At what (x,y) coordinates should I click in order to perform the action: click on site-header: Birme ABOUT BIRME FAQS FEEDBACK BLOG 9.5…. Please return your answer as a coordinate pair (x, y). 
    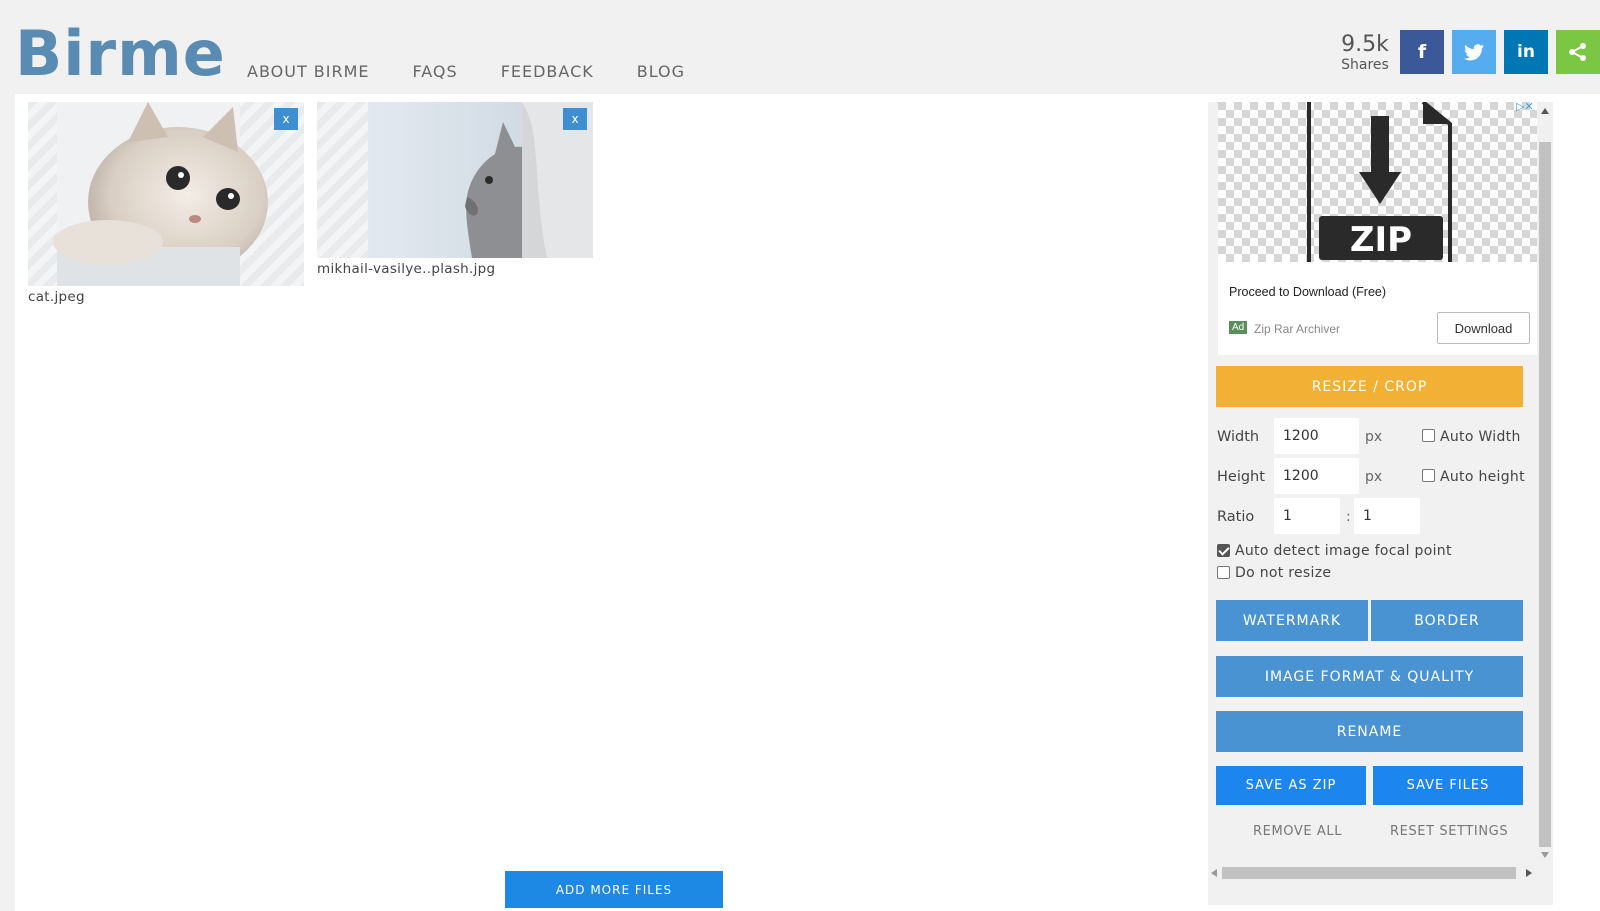
    Looking at the image, I should click on (800, 46).